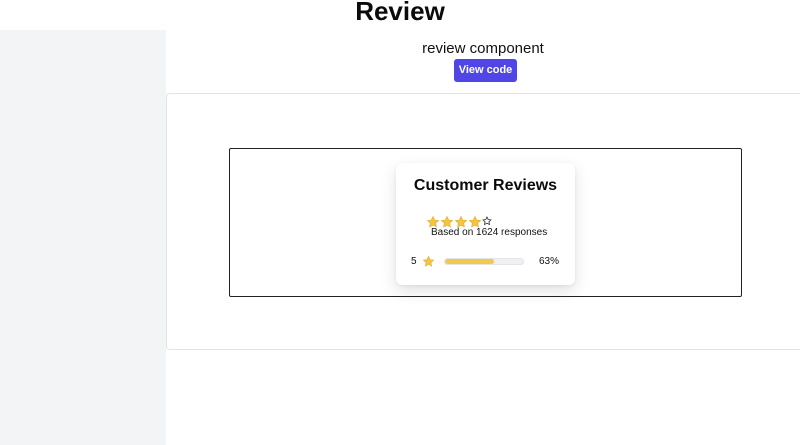 This screenshot has width=800, height=445. Describe the element at coordinates (487, 221) in the screenshot. I see `star-empty-icon` at that location.